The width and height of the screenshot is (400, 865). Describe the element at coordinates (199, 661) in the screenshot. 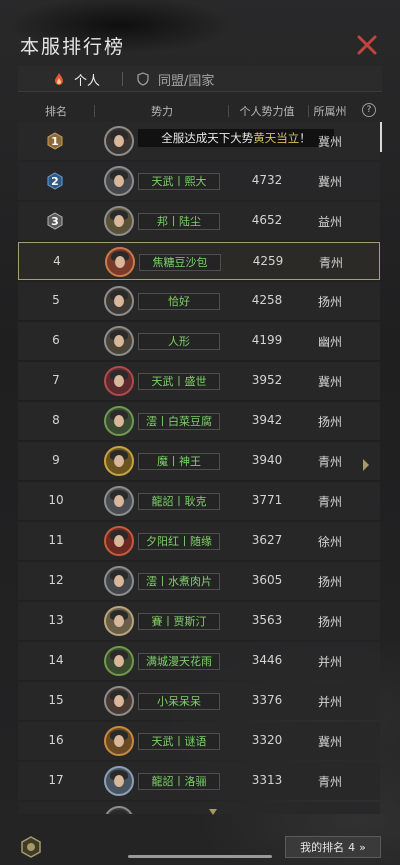

I see `table-row: 14 满城漫天花雨 3446 并州` at that location.